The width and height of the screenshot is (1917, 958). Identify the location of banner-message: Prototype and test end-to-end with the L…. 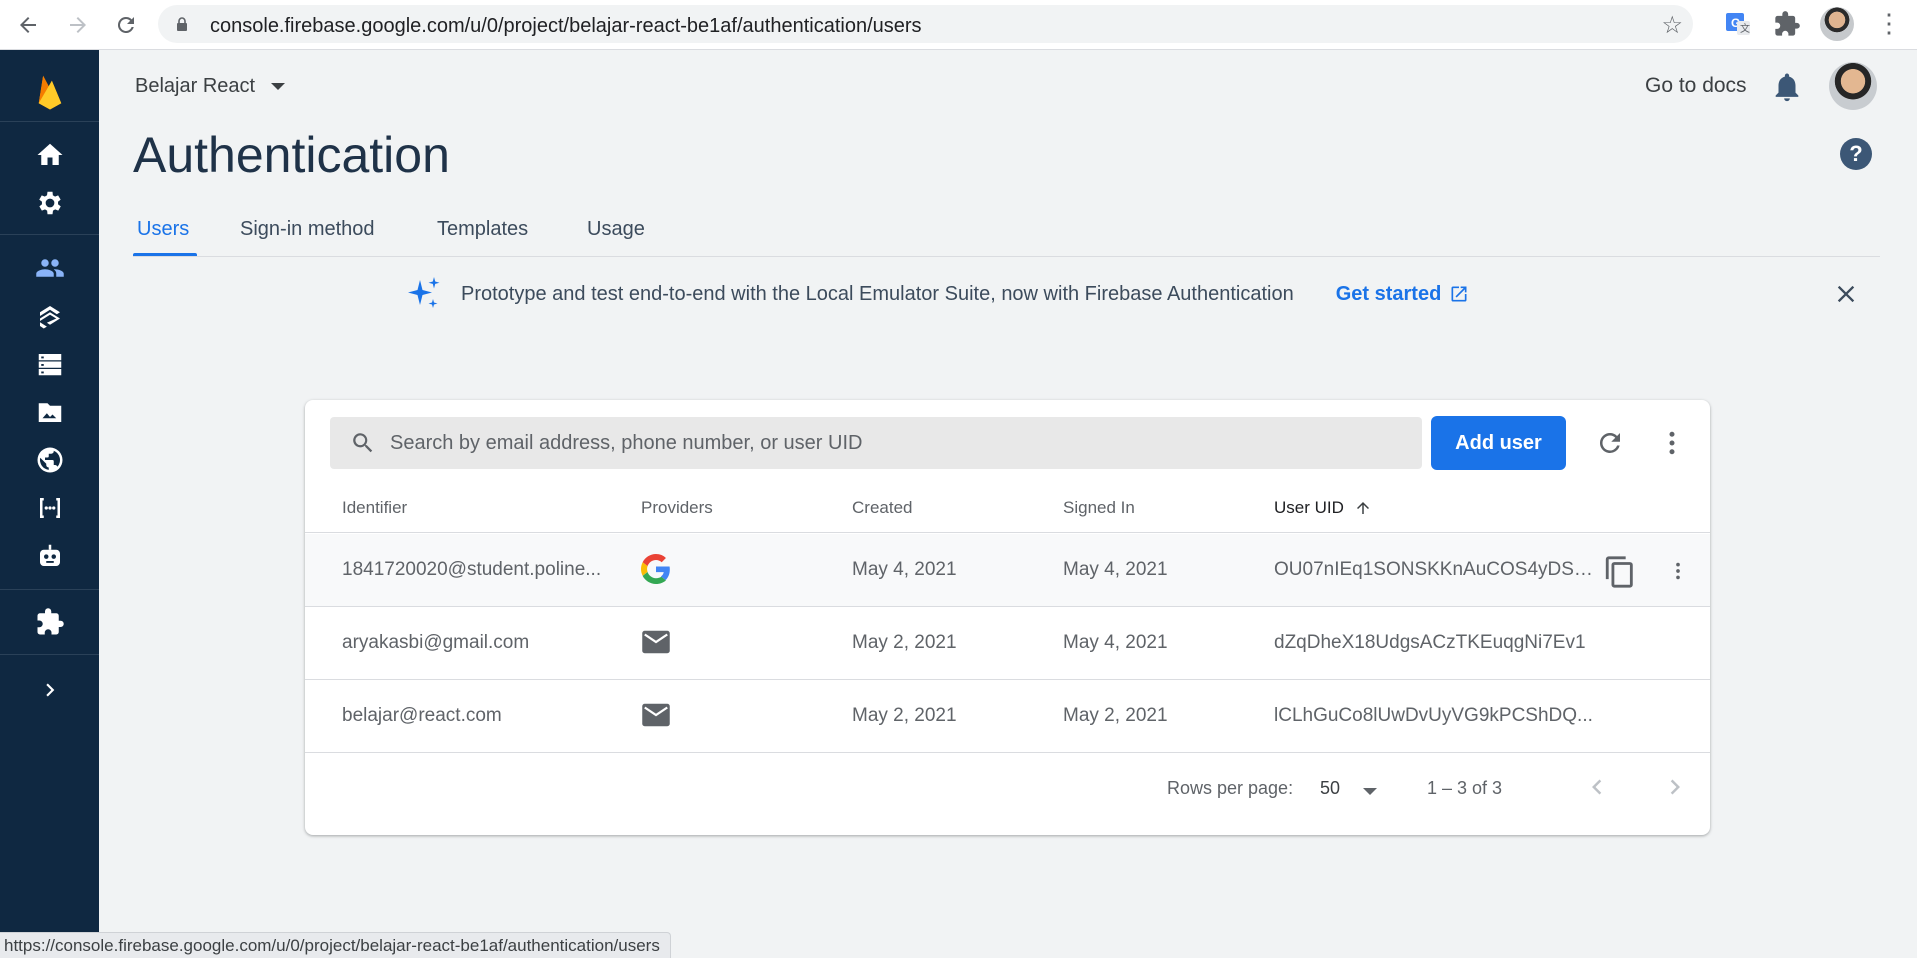
(877, 293).